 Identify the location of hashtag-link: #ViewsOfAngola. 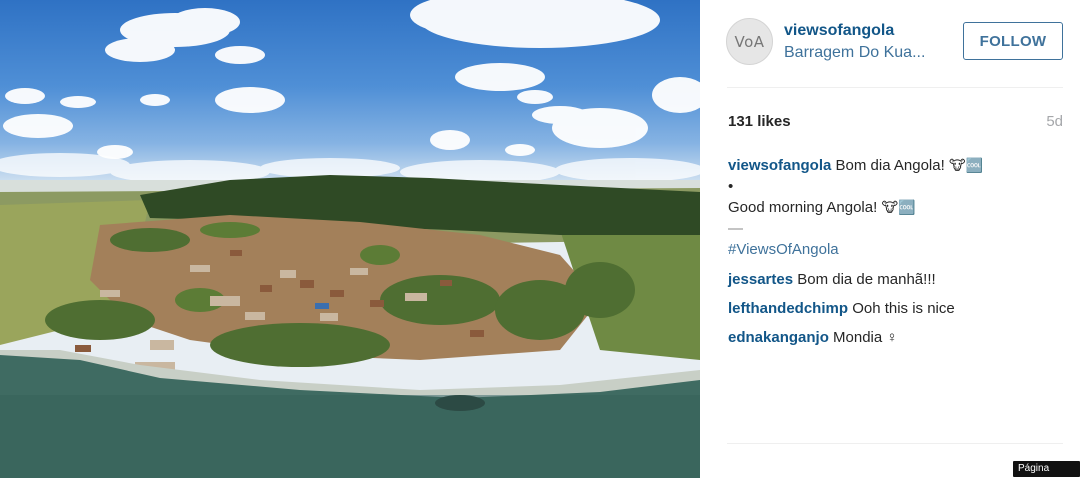
(783, 249).